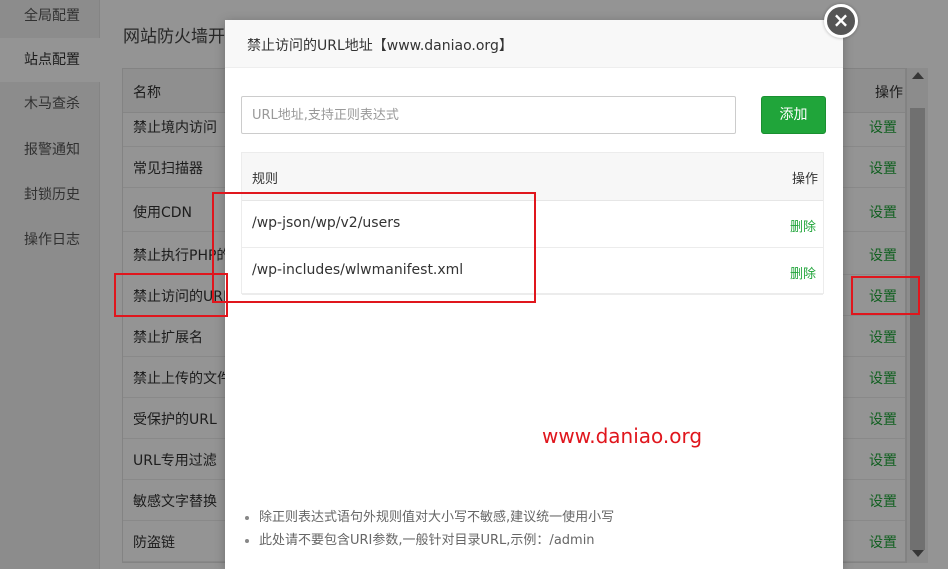 Image resolution: width=948 pixels, height=569 pixels. I want to click on help-note: 此处请不要包含URI参数,一般针对目录URL,示例：/admin, so click(535, 542).